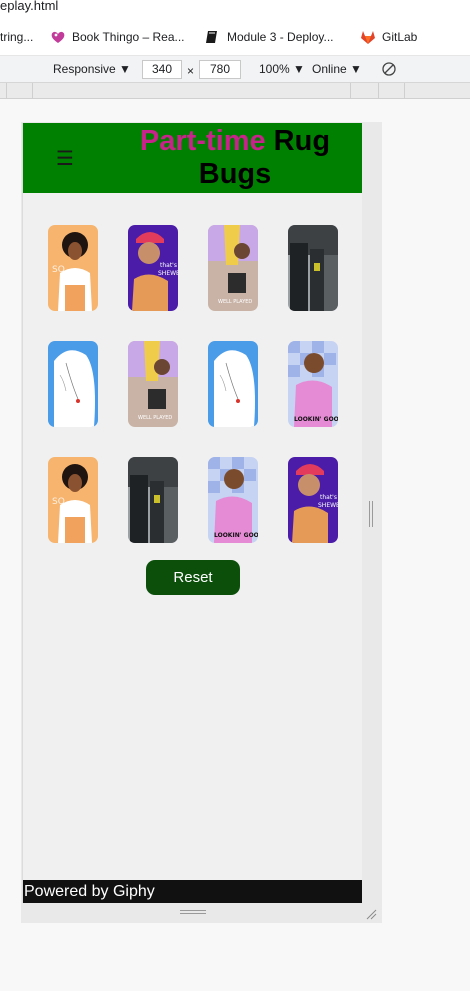  I want to click on height-input: 780, so click(220, 69).